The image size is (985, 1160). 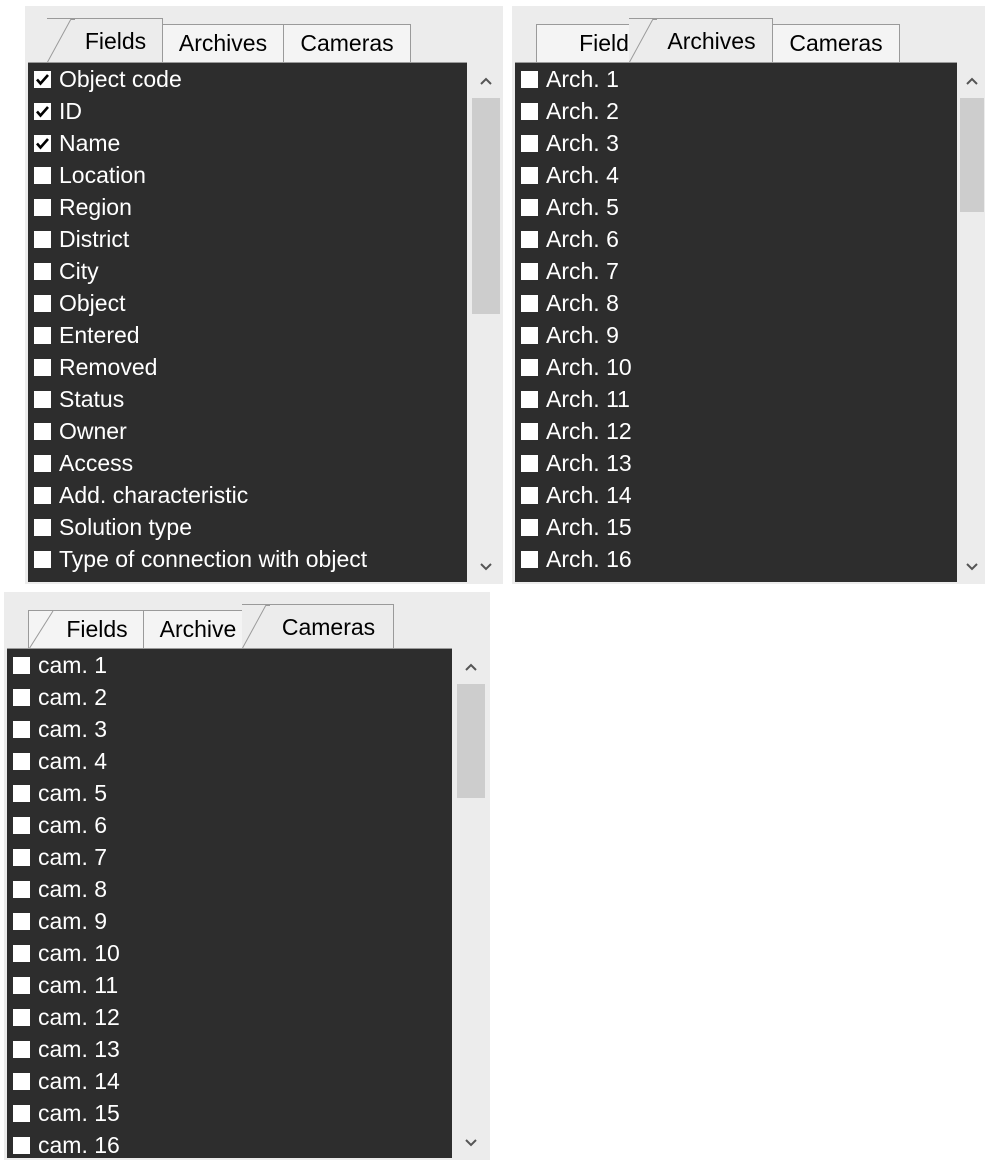 What do you see at coordinates (247, 239) in the screenshot?
I see `list-item: District` at bounding box center [247, 239].